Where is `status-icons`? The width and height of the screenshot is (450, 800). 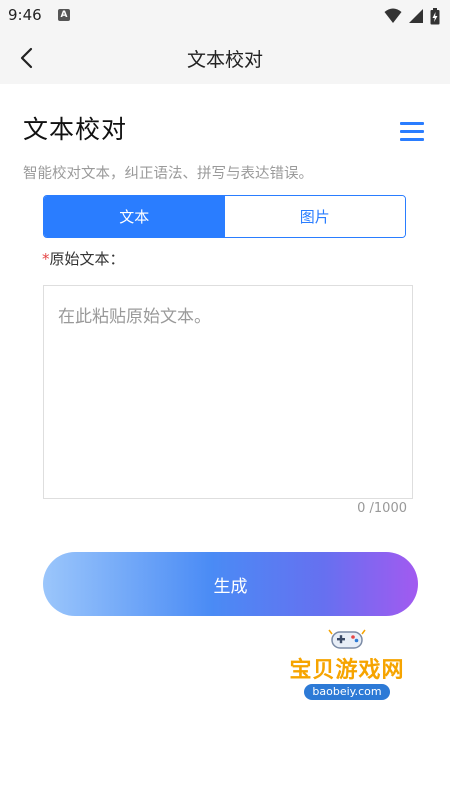
status-icons is located at coordinates (412, 16).